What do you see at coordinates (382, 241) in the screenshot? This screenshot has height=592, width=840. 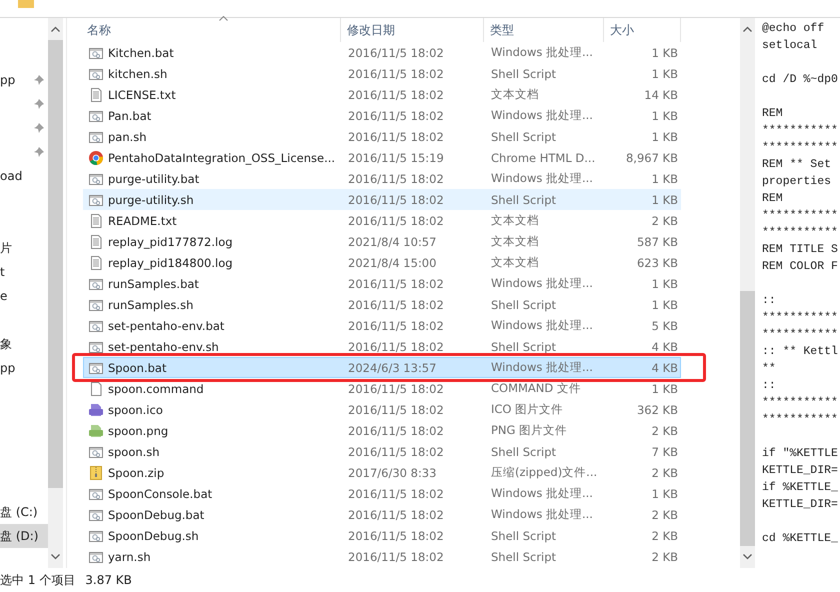 I see `file-row: replay_pid177872.log 2021/8/4 10:57 文本文档 587 KB` at bounding box center [382, 241].